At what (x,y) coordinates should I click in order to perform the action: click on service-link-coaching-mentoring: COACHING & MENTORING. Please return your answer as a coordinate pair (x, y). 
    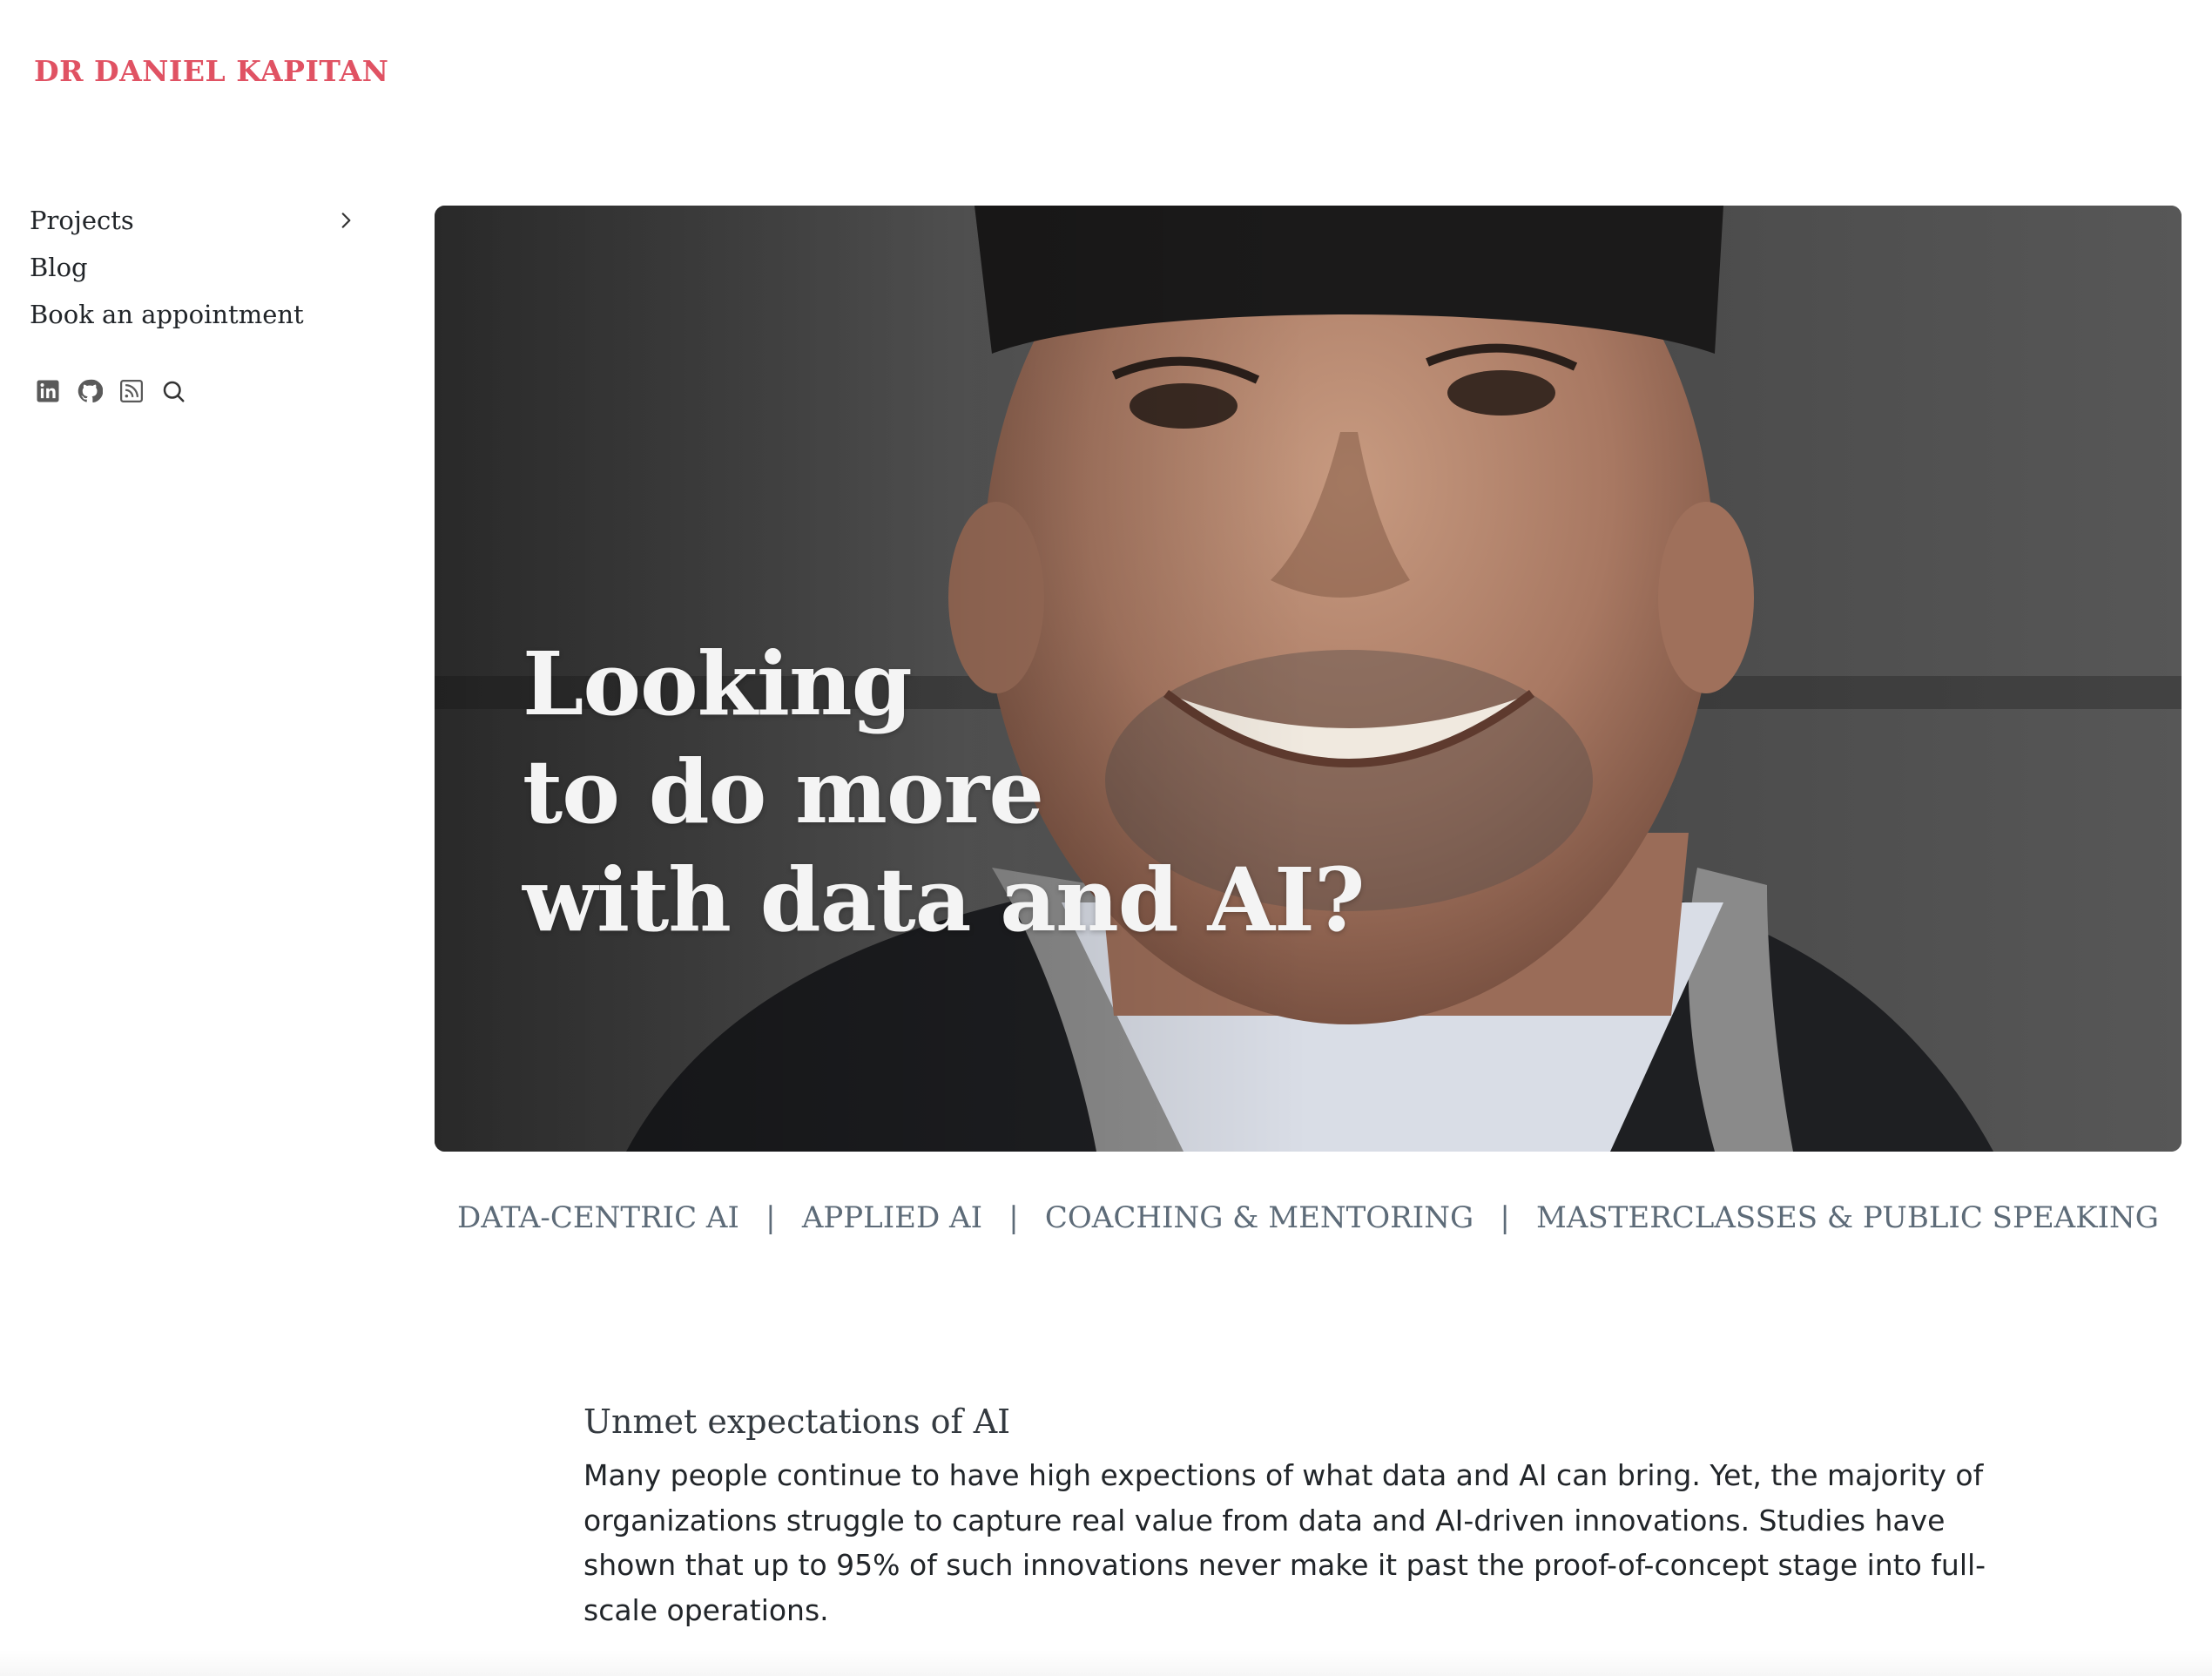
    Looking at the image, I should click on (1259, 1217).